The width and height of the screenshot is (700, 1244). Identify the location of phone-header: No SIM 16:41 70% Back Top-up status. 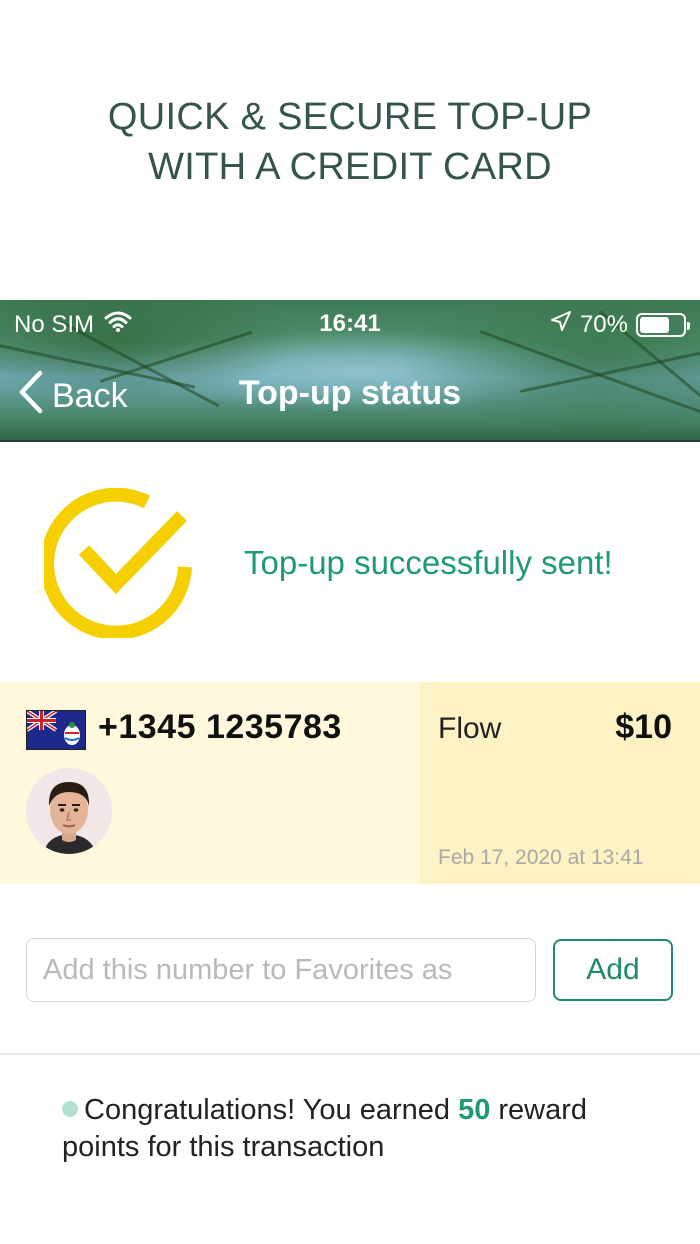
(350, 371).